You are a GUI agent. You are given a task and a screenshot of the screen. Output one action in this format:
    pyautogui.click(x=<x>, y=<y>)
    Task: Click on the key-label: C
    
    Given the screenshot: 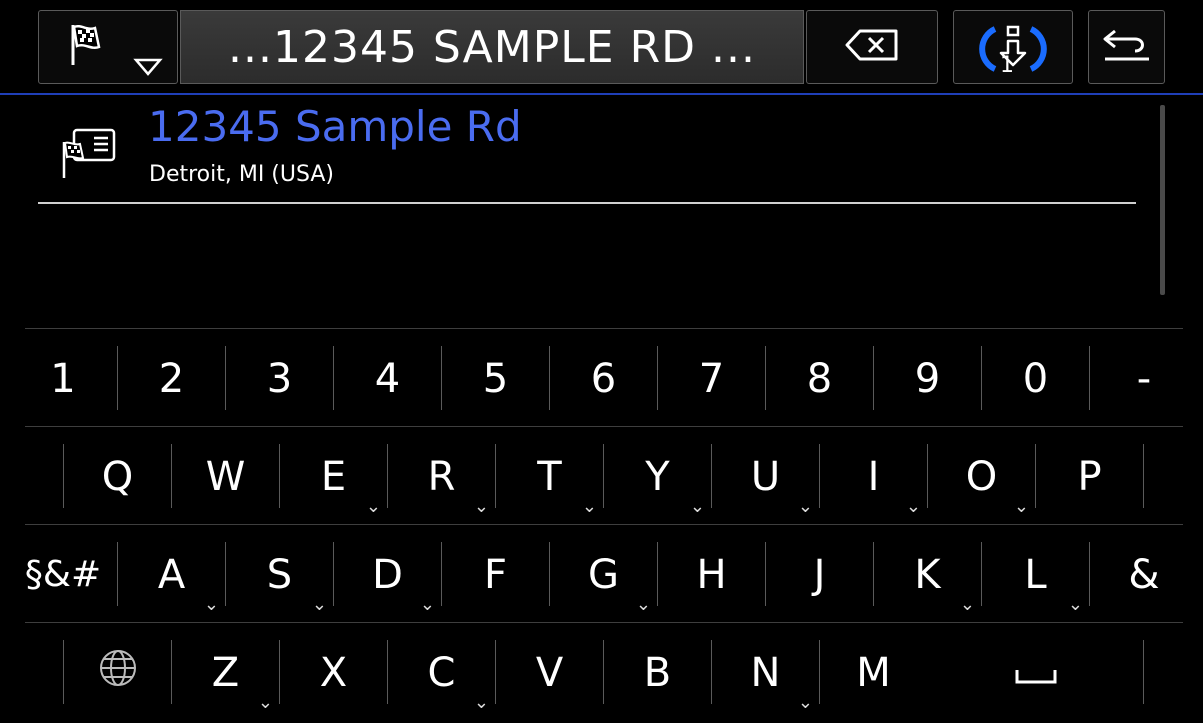 What is the action you would take?
    pyautogui.click(x=441, y=672)
    